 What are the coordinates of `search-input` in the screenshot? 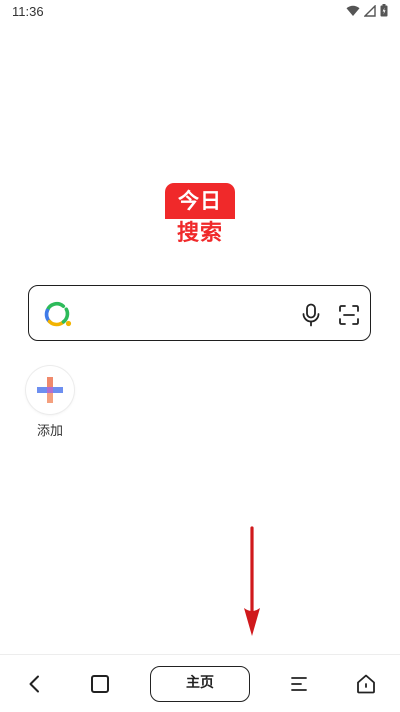 It's located at (200, 314).